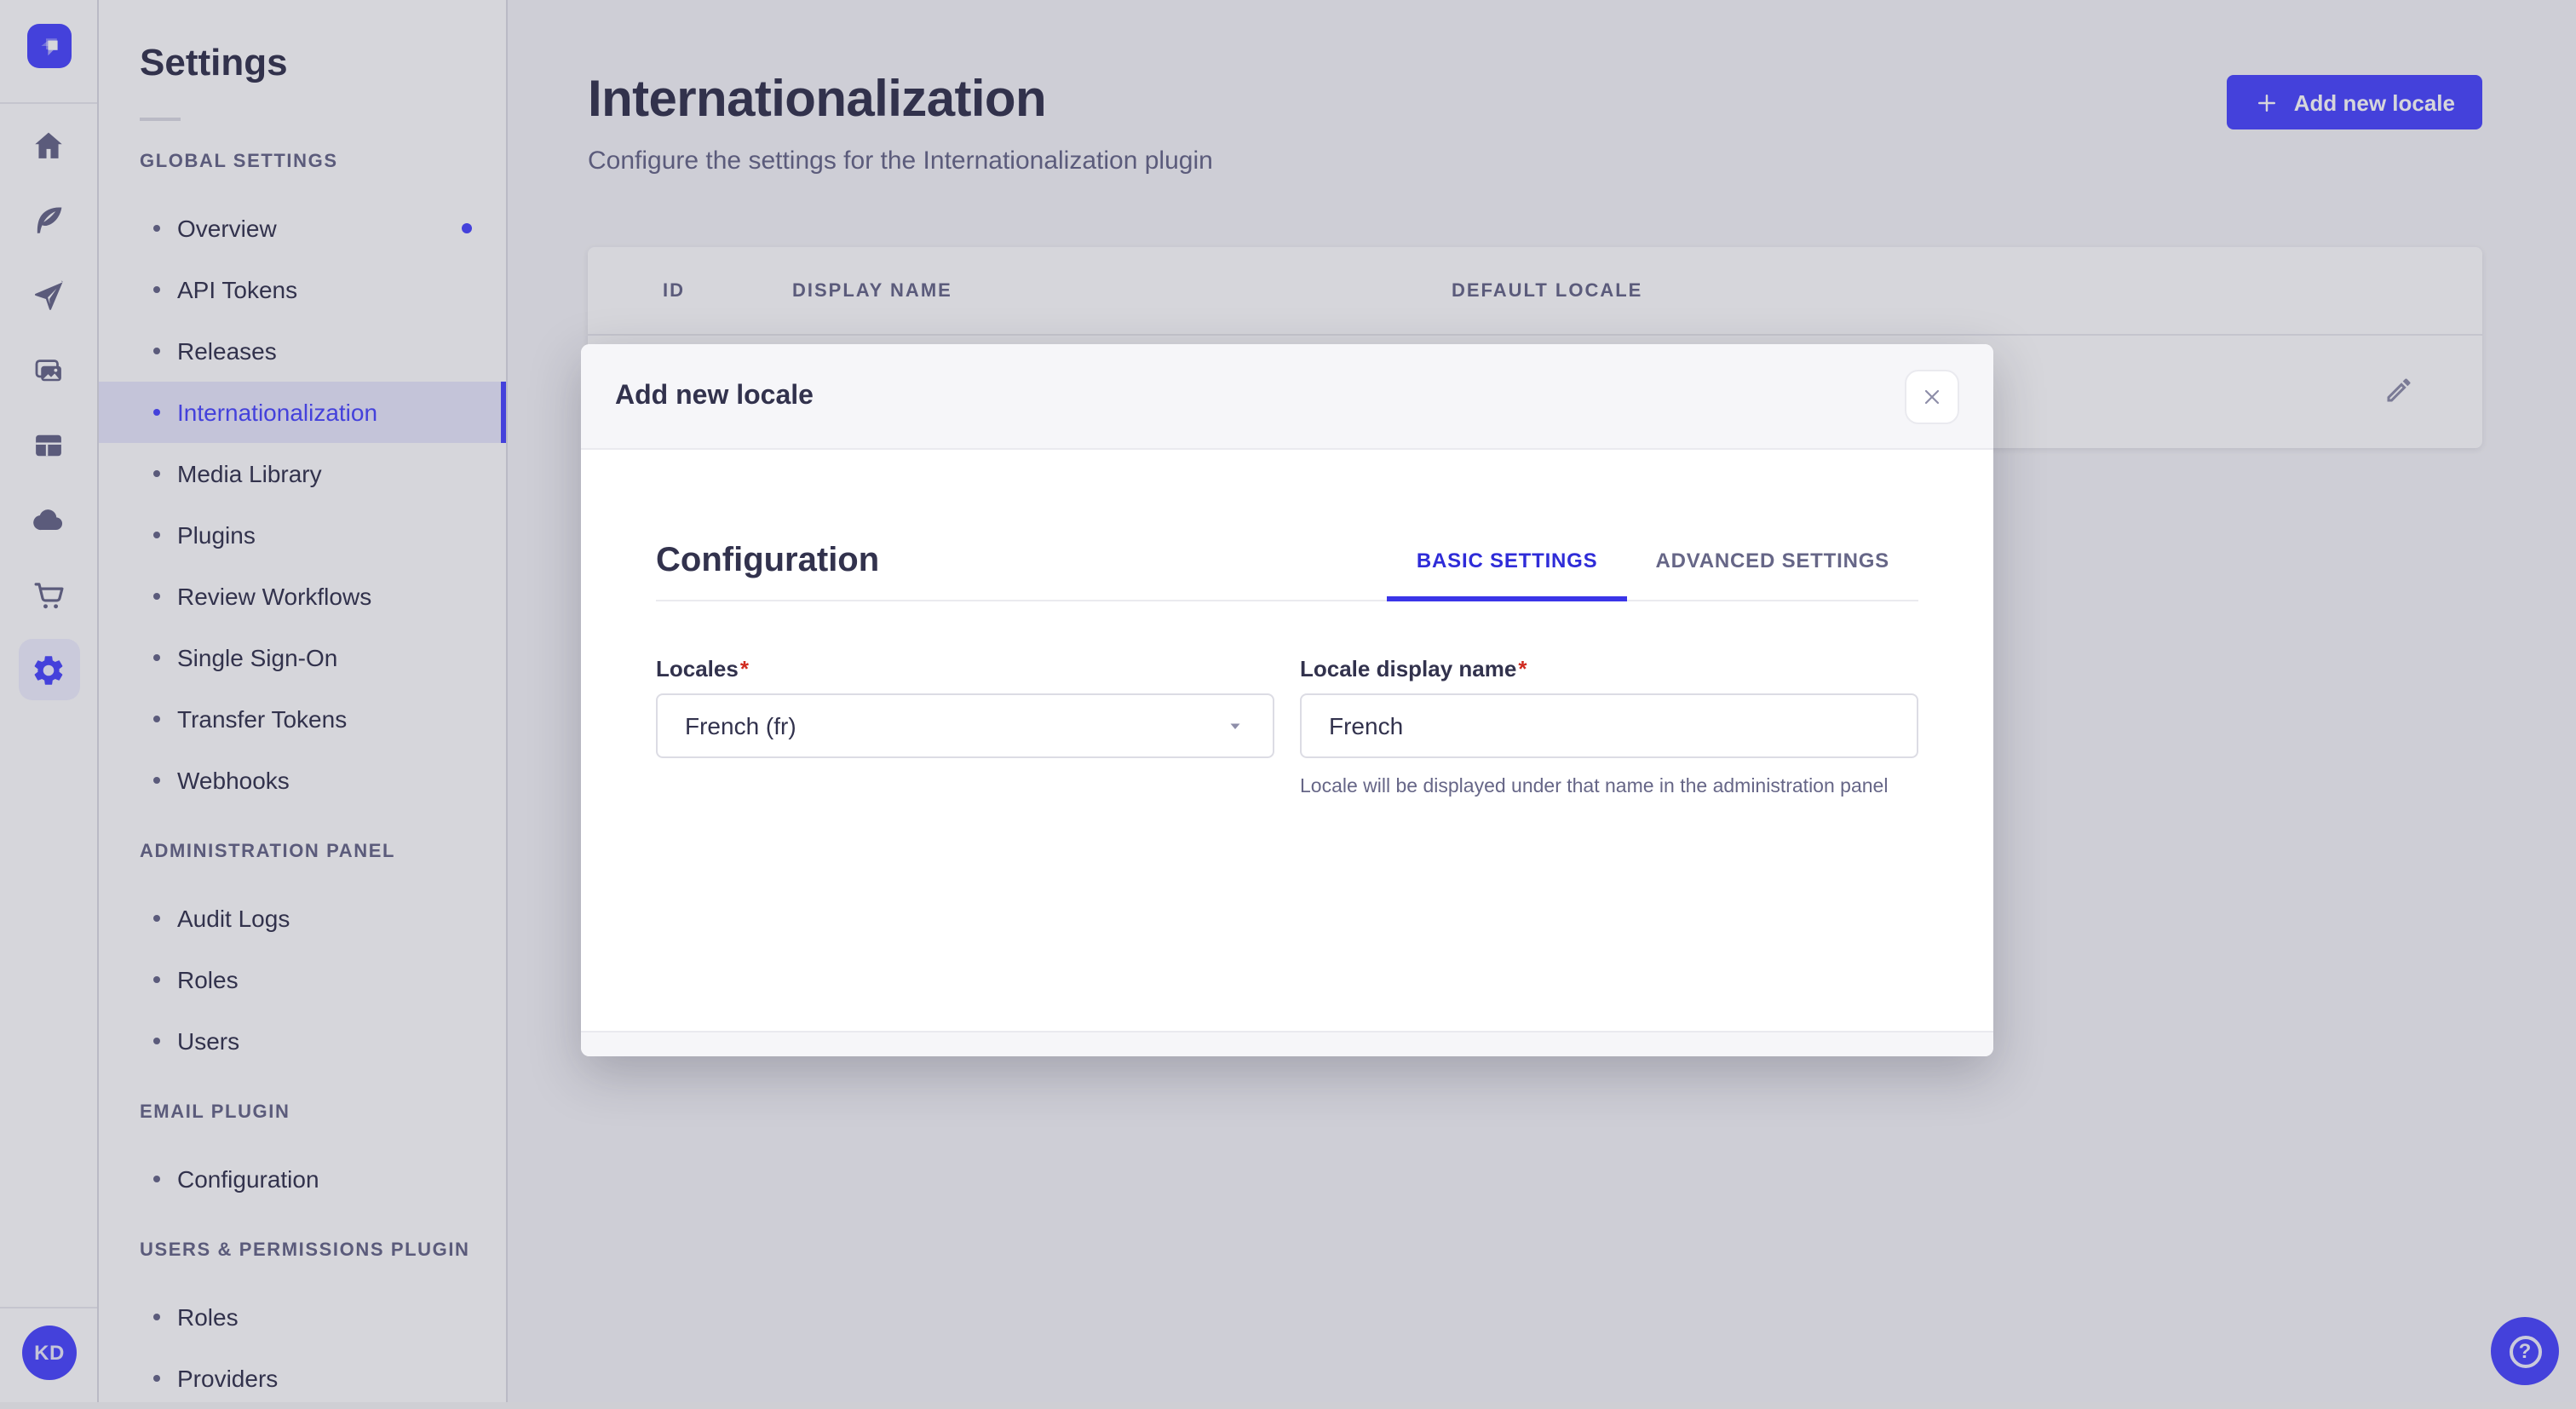 Image resolution: width=2576 pixels, height=1409 pixels. I want to click on close-icon, so click(1932, 396).